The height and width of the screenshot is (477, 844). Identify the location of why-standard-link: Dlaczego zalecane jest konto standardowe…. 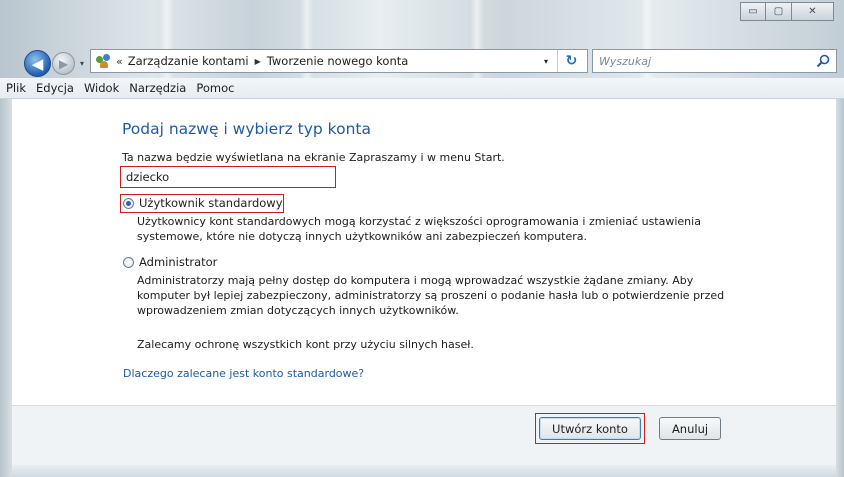
(243, 373).